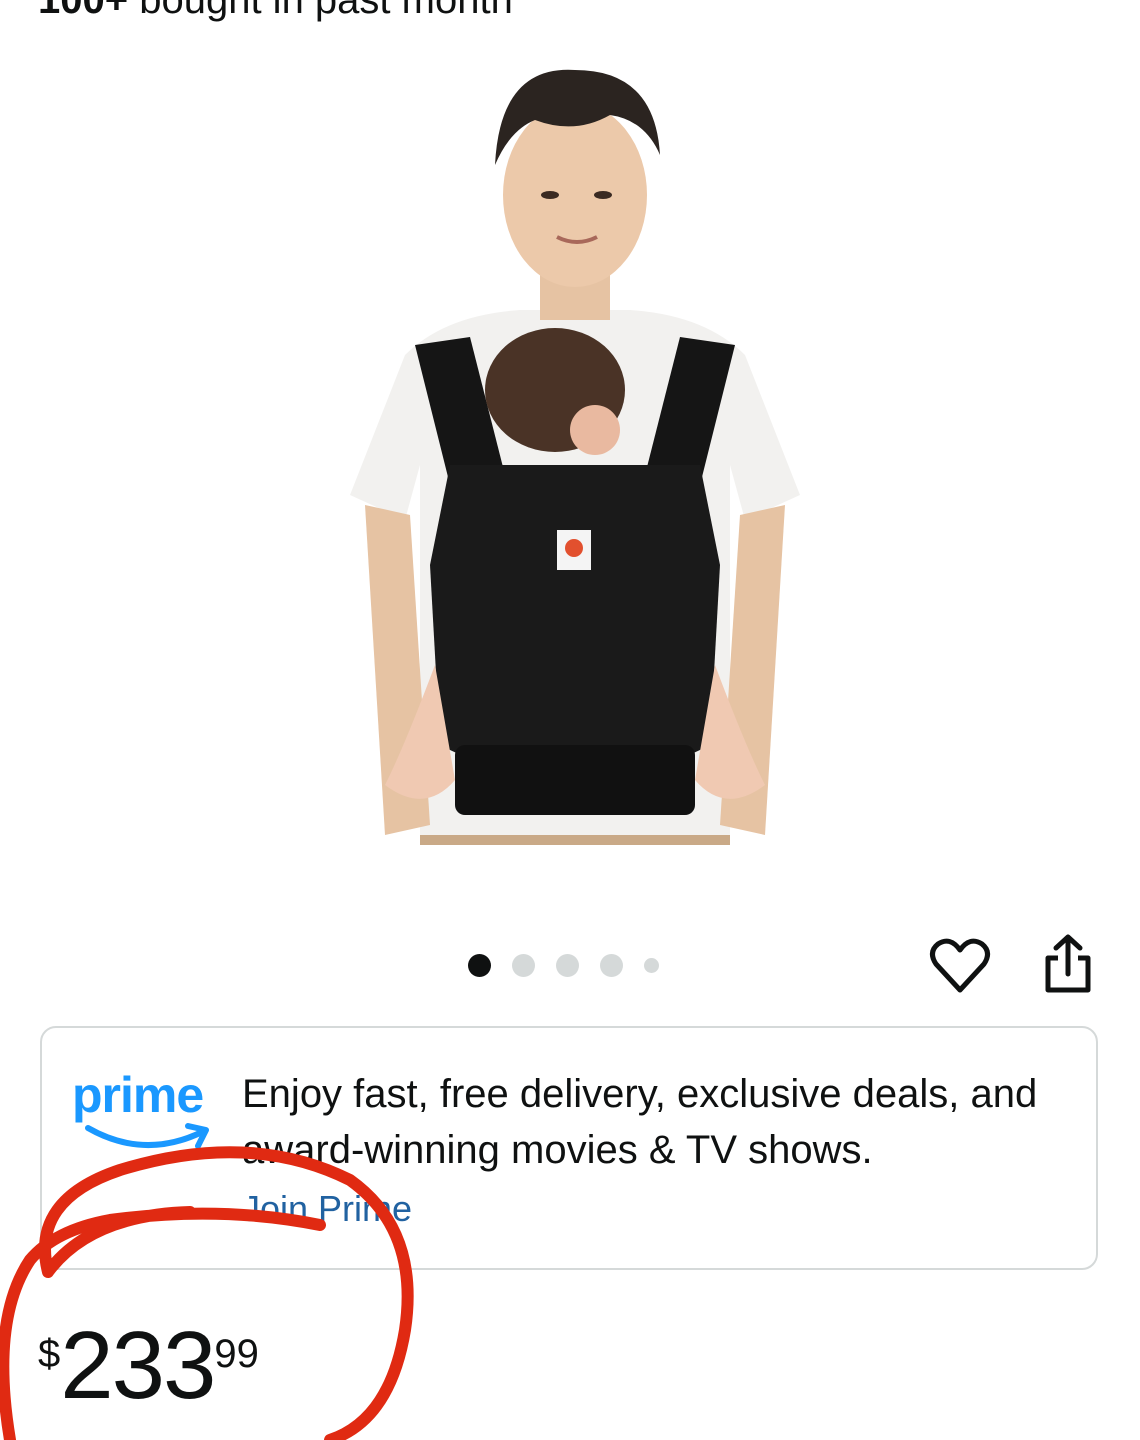 The width and height of the screenshot is (1140, 1440). I want to click on share-button, so click(1068, 966).